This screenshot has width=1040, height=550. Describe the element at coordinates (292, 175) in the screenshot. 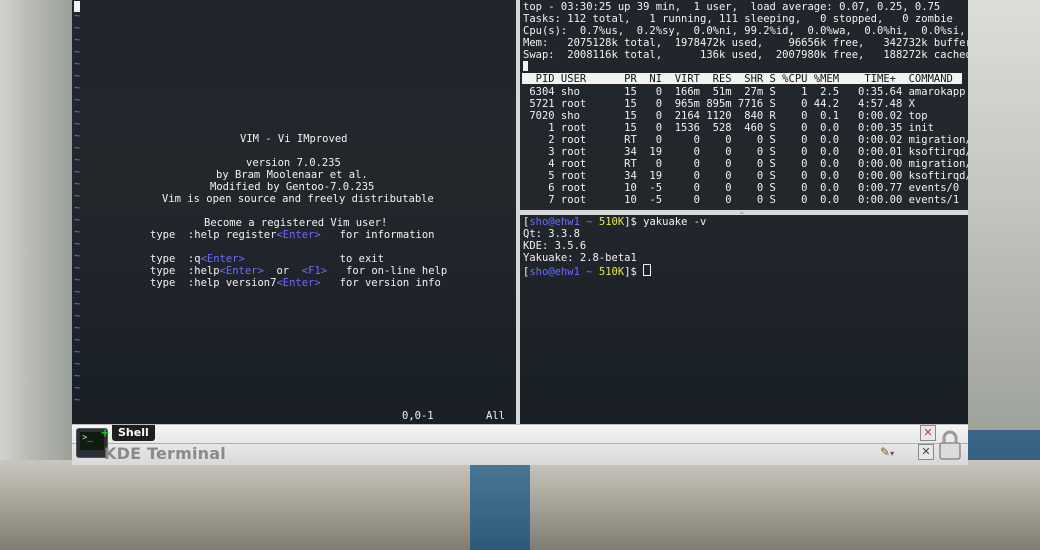

I see `vim-author: by Bram Moolenaar et al.` at that location.